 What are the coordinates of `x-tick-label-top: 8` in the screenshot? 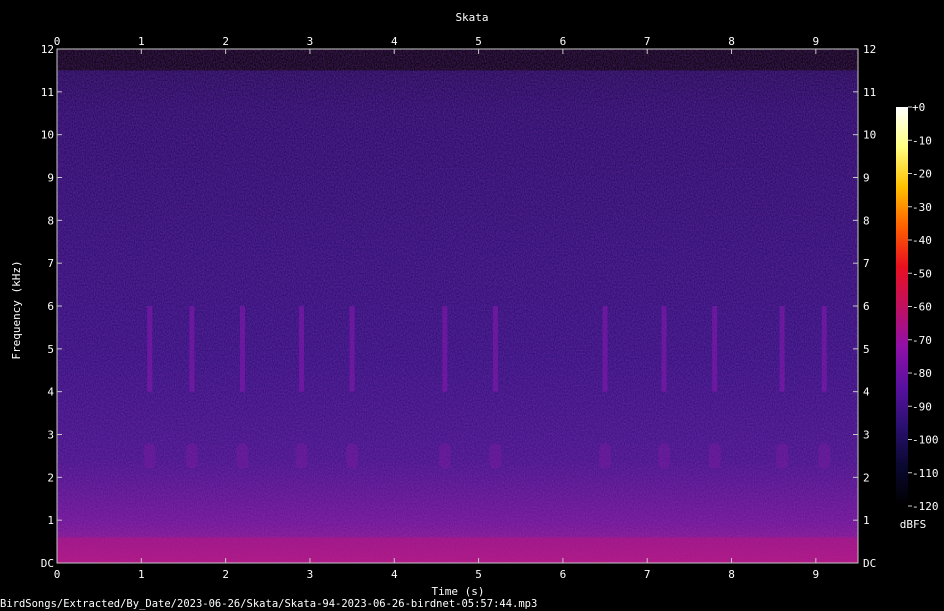 It's located at (731, 41).